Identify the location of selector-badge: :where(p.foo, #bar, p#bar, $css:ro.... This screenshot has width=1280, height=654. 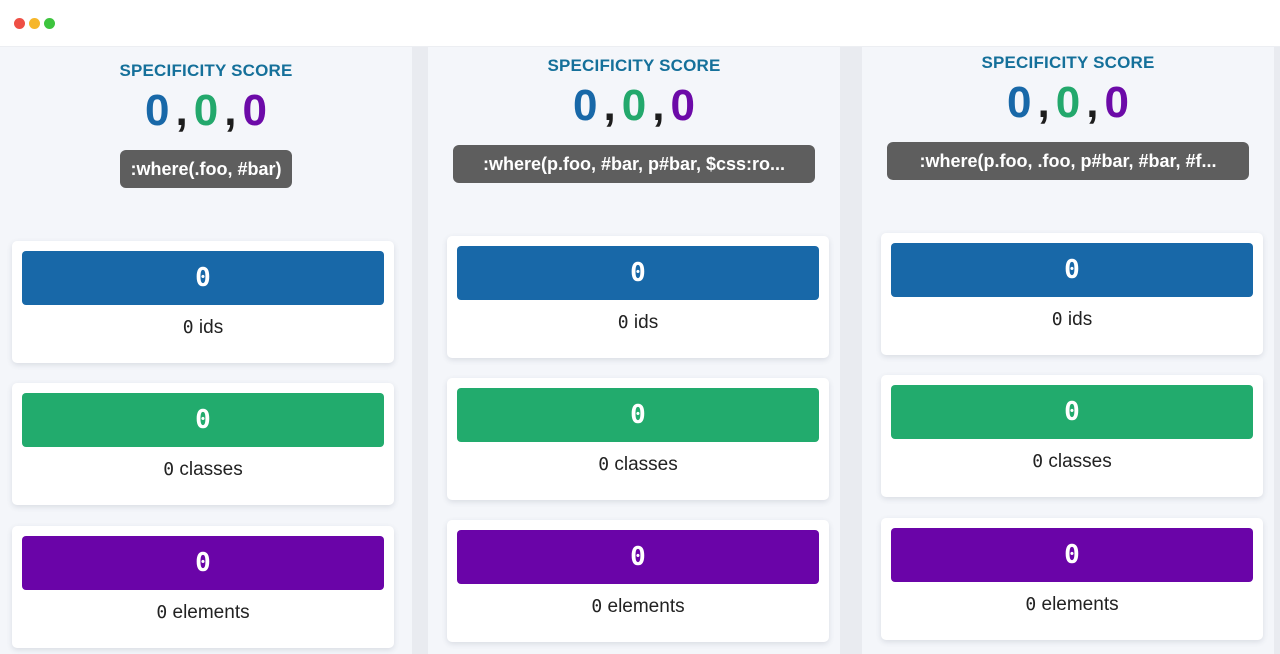
(634, 164).